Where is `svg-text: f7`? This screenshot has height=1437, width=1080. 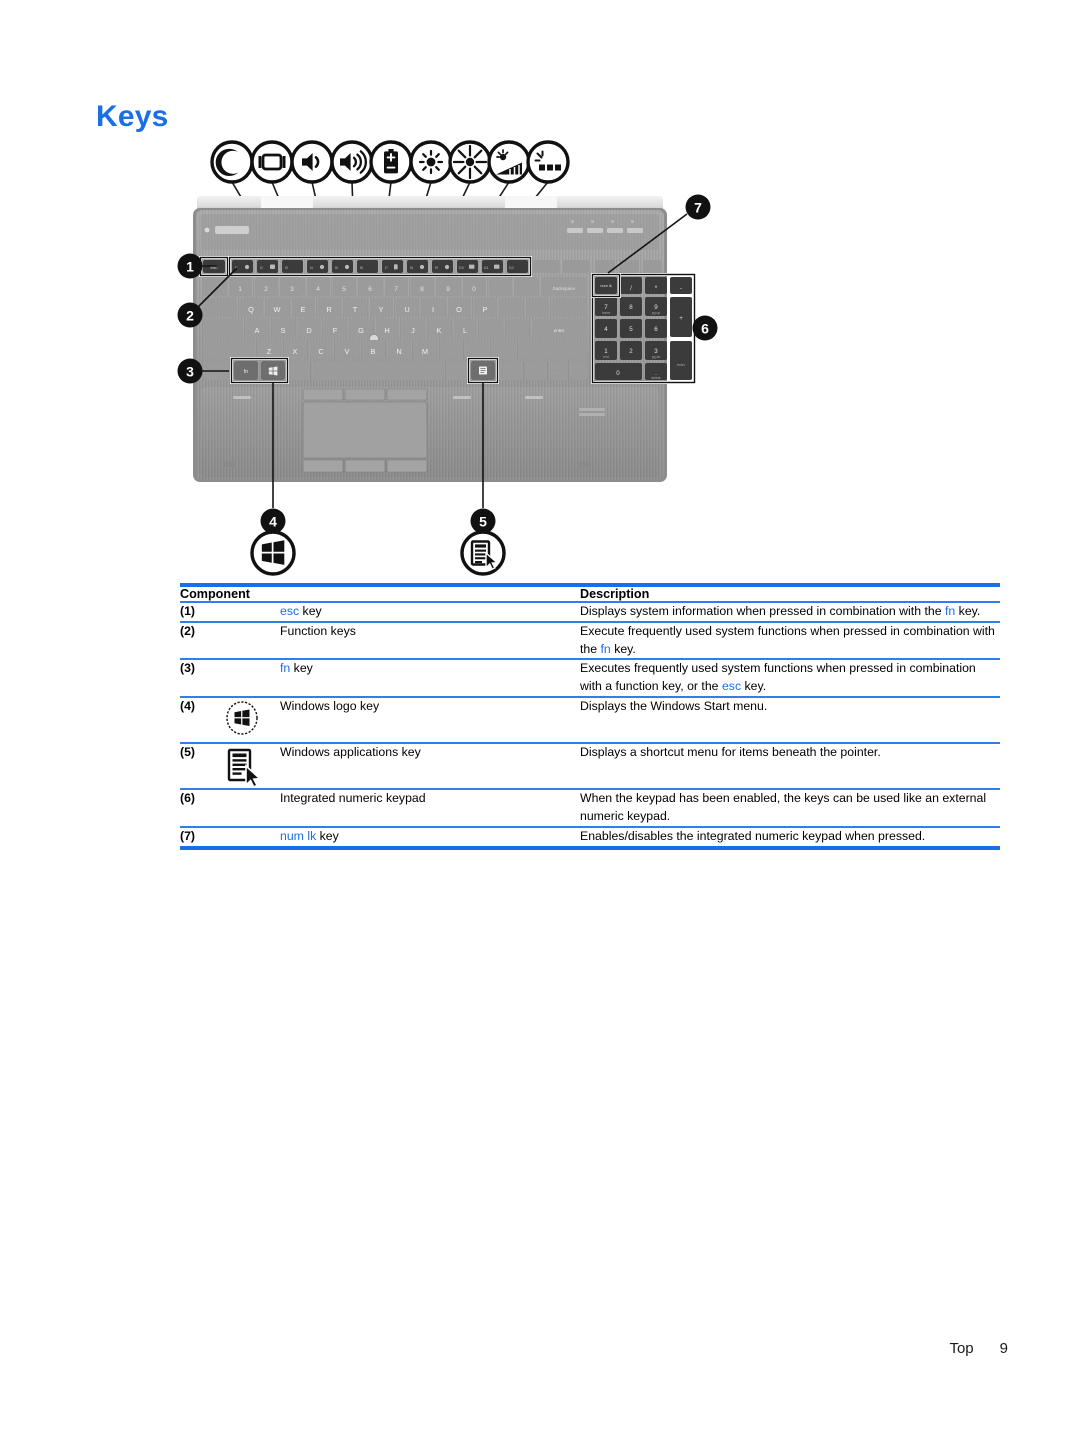
svg-text: f7 is located at coordinates (386, 268).